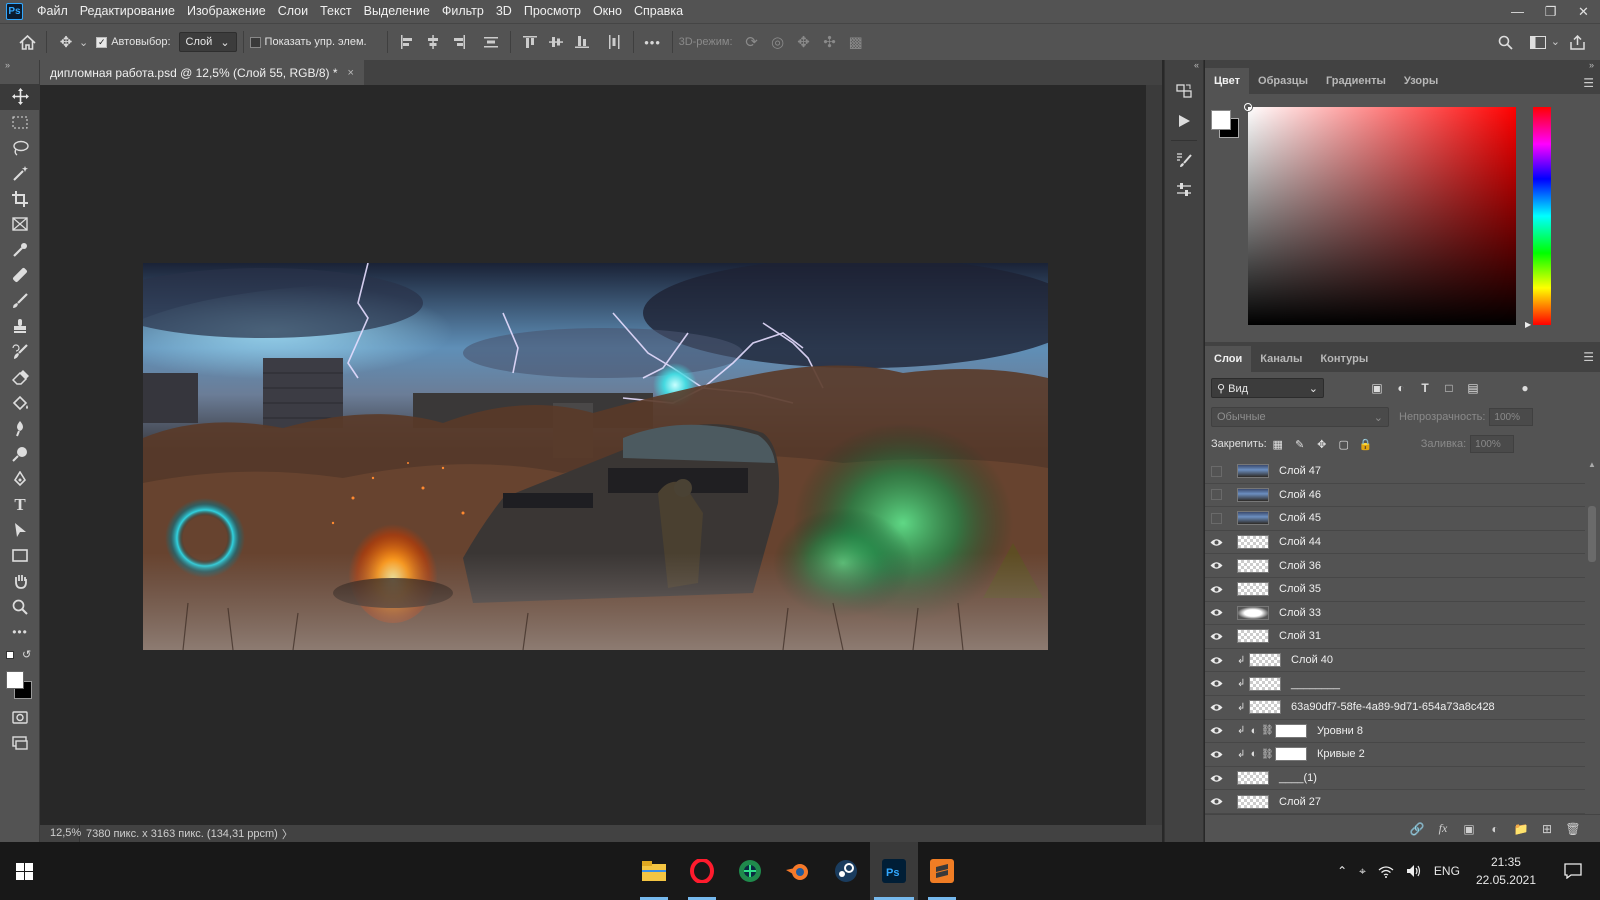 The image size is (1600, 900). I want to click on 3d-orbit-icon: ⟳, so click(752, 42).